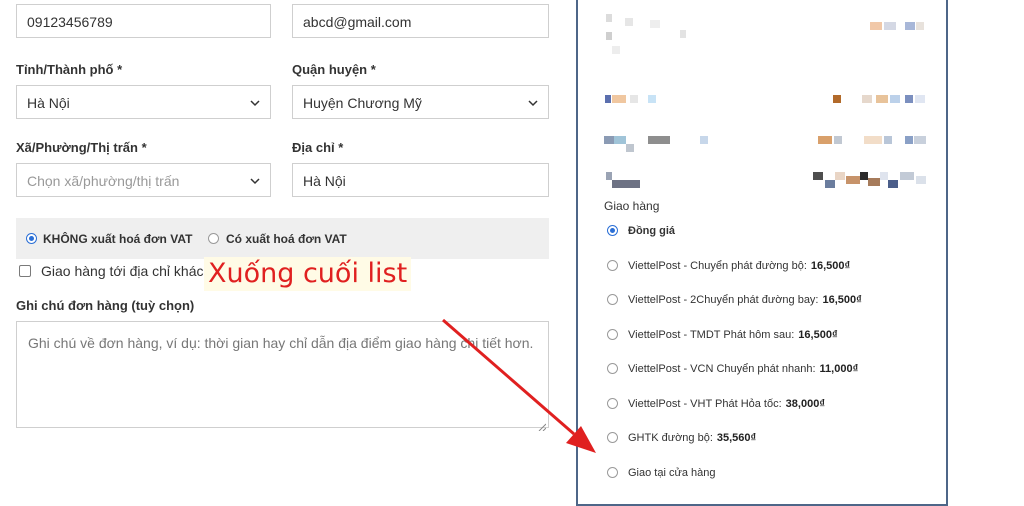 The image size is (1024, 506). I want to click on vat-yes-label: Có xuất hoá đơn VAT, so click(286, 239).